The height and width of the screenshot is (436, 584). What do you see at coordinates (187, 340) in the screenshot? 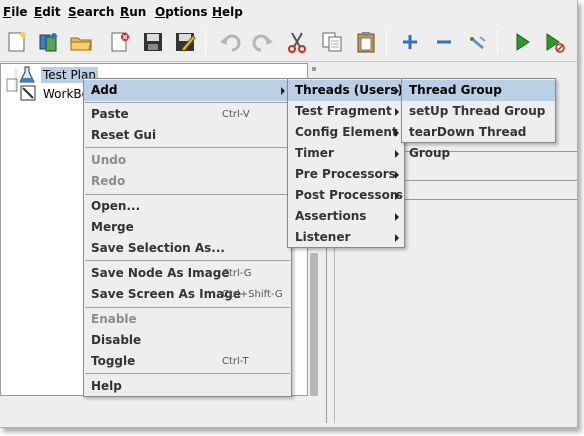
I see `context-menu-disable: Disable` at bounding box center [187, 340].